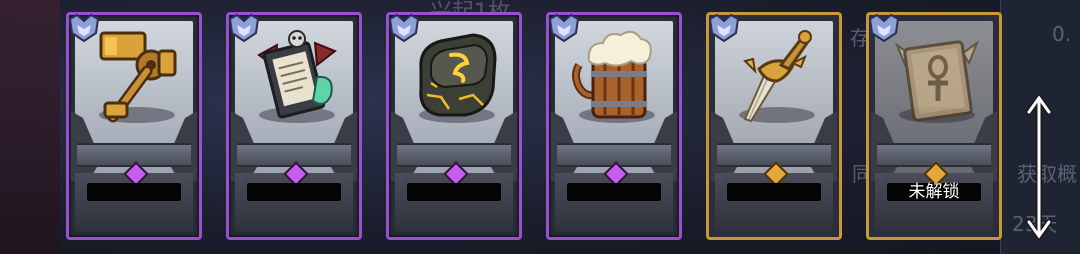 Image resolution: width=1080 pixels, height=254 pixels. Describe the element at coordinates (937, 81) in the screenshot. I see `winged-ankh-tome-icon` at that location.